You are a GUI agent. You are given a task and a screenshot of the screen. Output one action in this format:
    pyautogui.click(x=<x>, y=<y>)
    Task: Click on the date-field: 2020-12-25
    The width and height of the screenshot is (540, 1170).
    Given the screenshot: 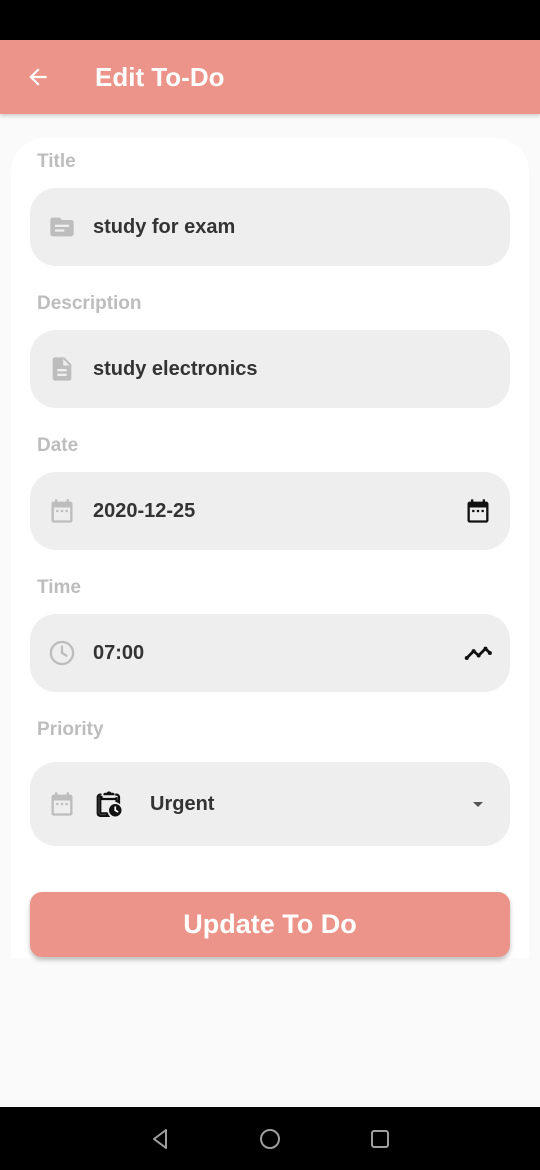 What is the action you would take?
    pyautogui.click(x=270, y=511)
    